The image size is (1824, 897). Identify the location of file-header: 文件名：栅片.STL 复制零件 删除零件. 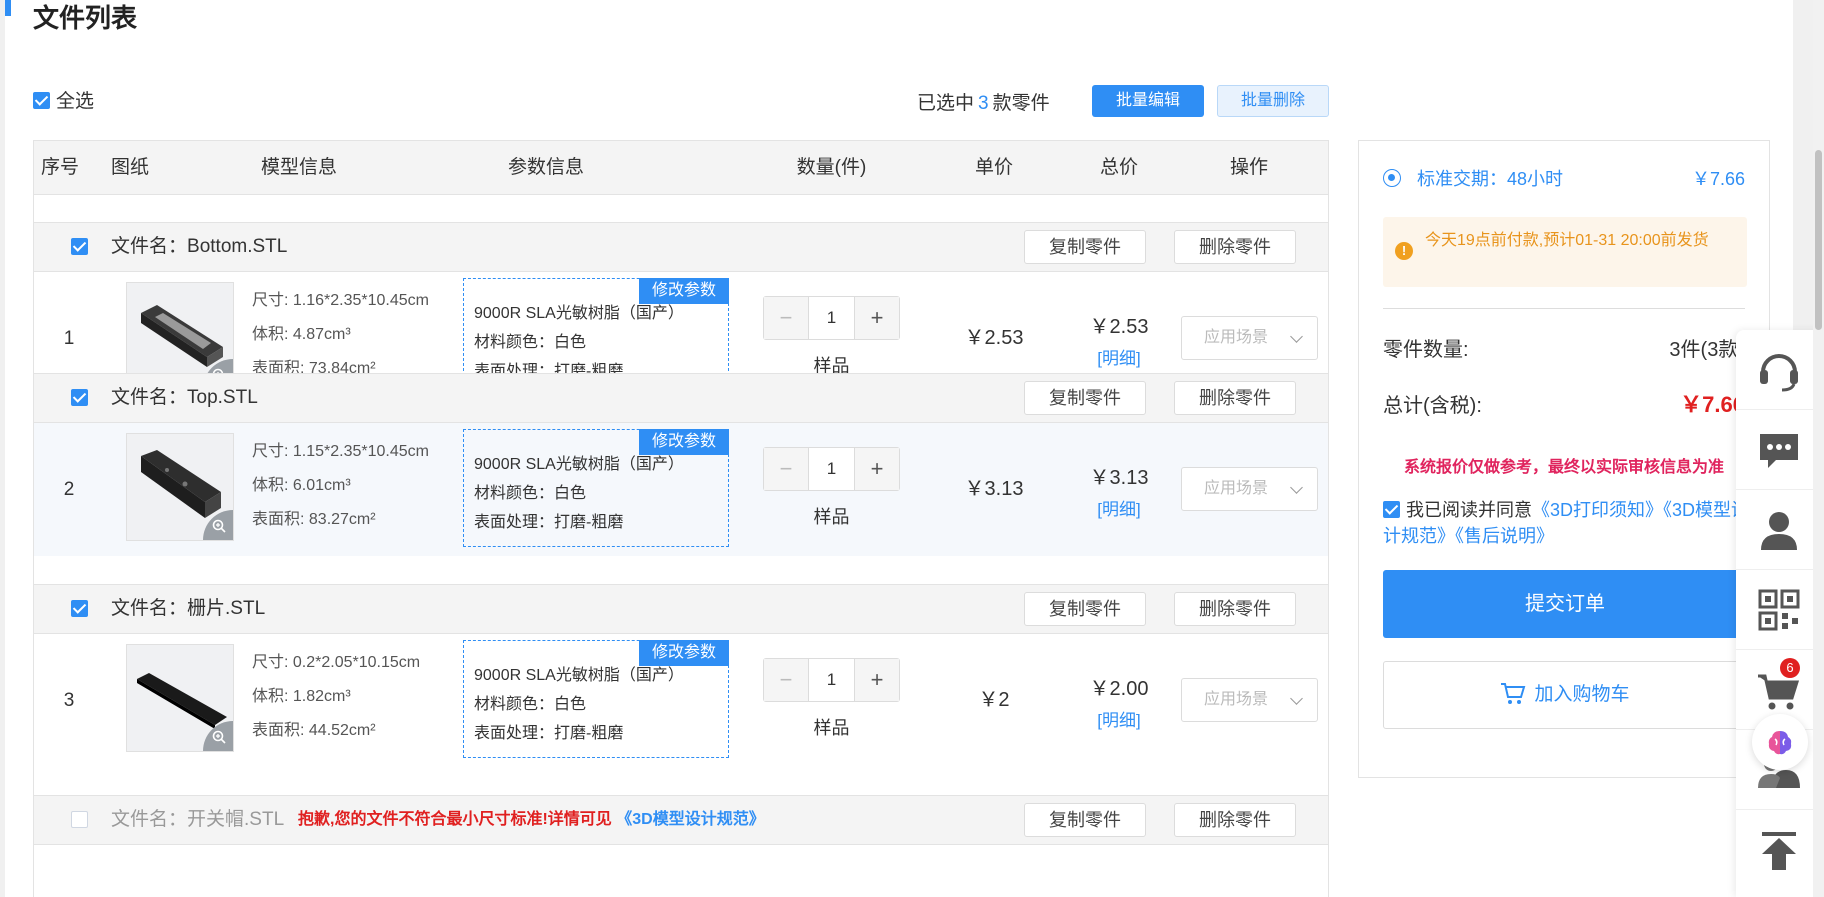
(681, 609).